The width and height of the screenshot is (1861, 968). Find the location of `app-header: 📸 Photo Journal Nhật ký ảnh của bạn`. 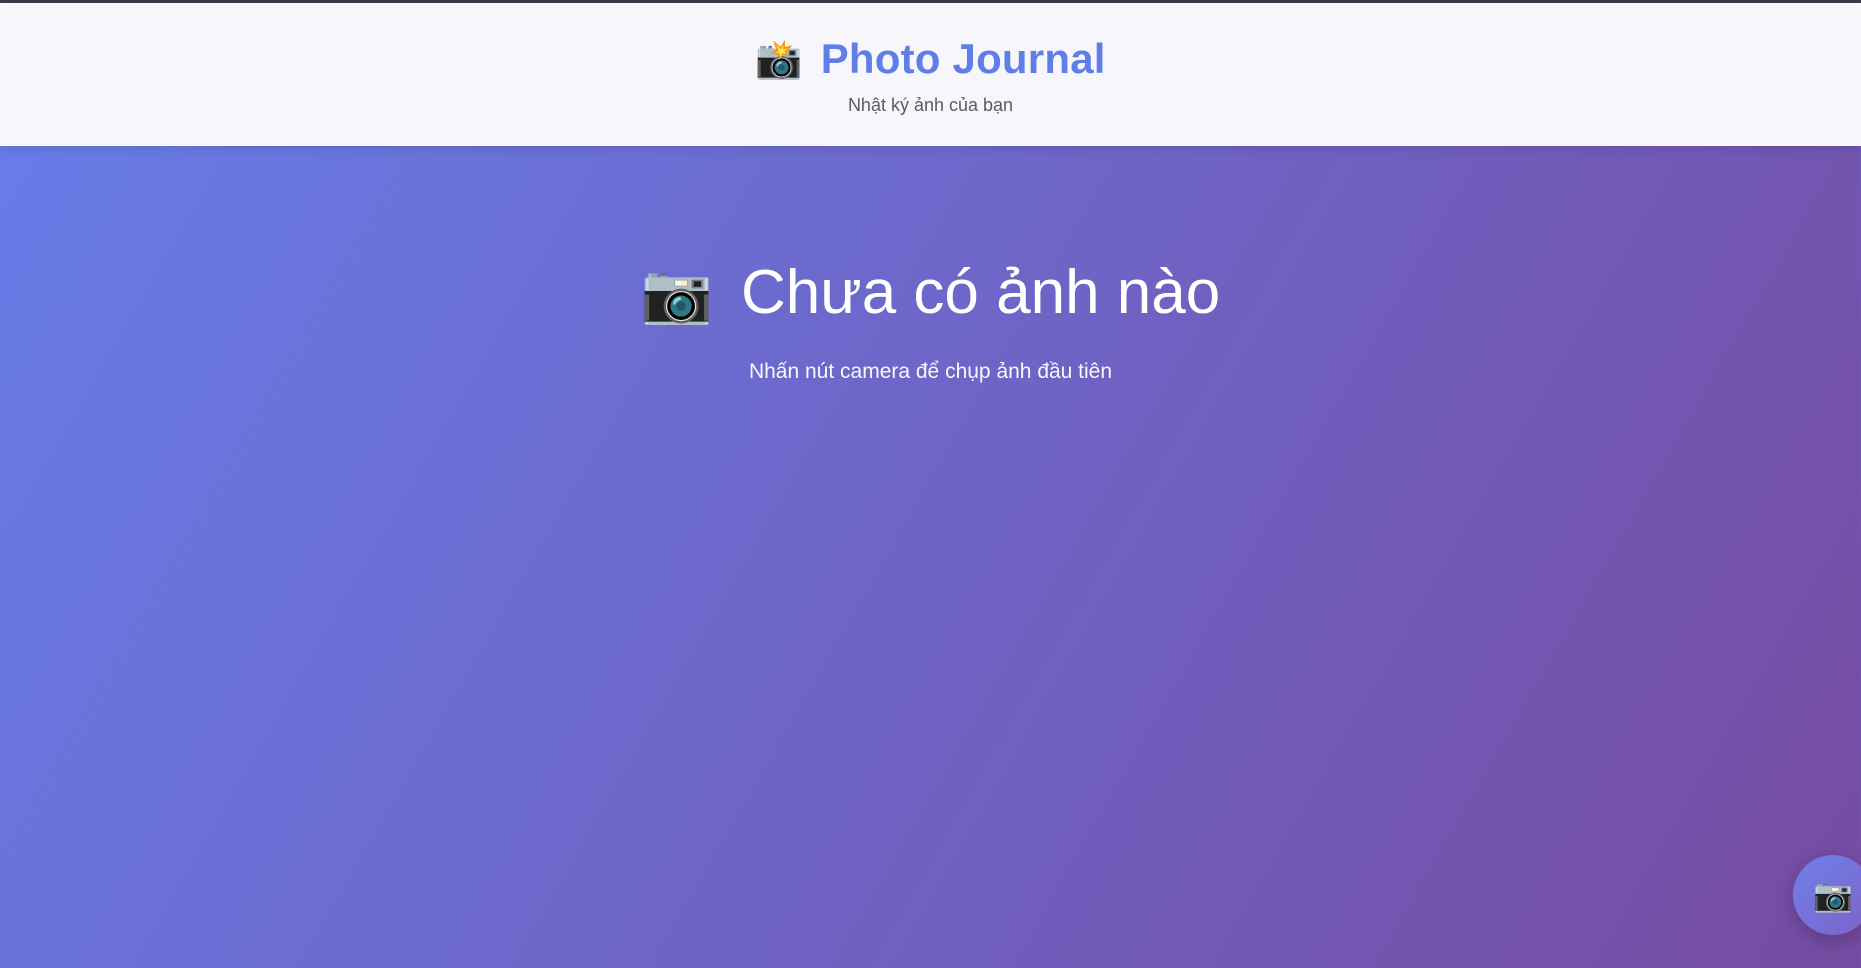

app-header: 📸 Photo Journal Nhật ký ảnh của bạn is located at coordinates (930, 74).